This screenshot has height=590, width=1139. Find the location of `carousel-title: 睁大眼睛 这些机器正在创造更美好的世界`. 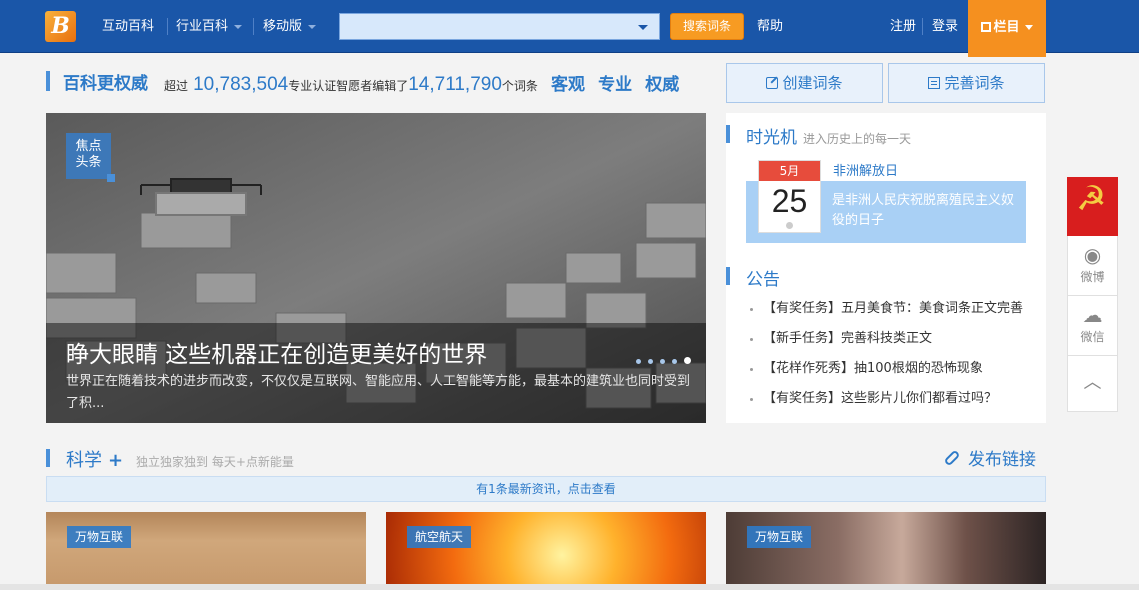

carousel-title: 睁大眼睛 这些机器正在创造更美好的世界 is located at coordinates (276, 352).